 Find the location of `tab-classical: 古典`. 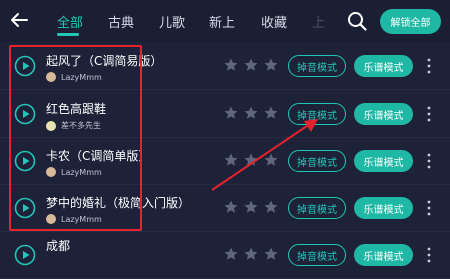

tab-classical: 古典 is located at coordinates (121, 21).